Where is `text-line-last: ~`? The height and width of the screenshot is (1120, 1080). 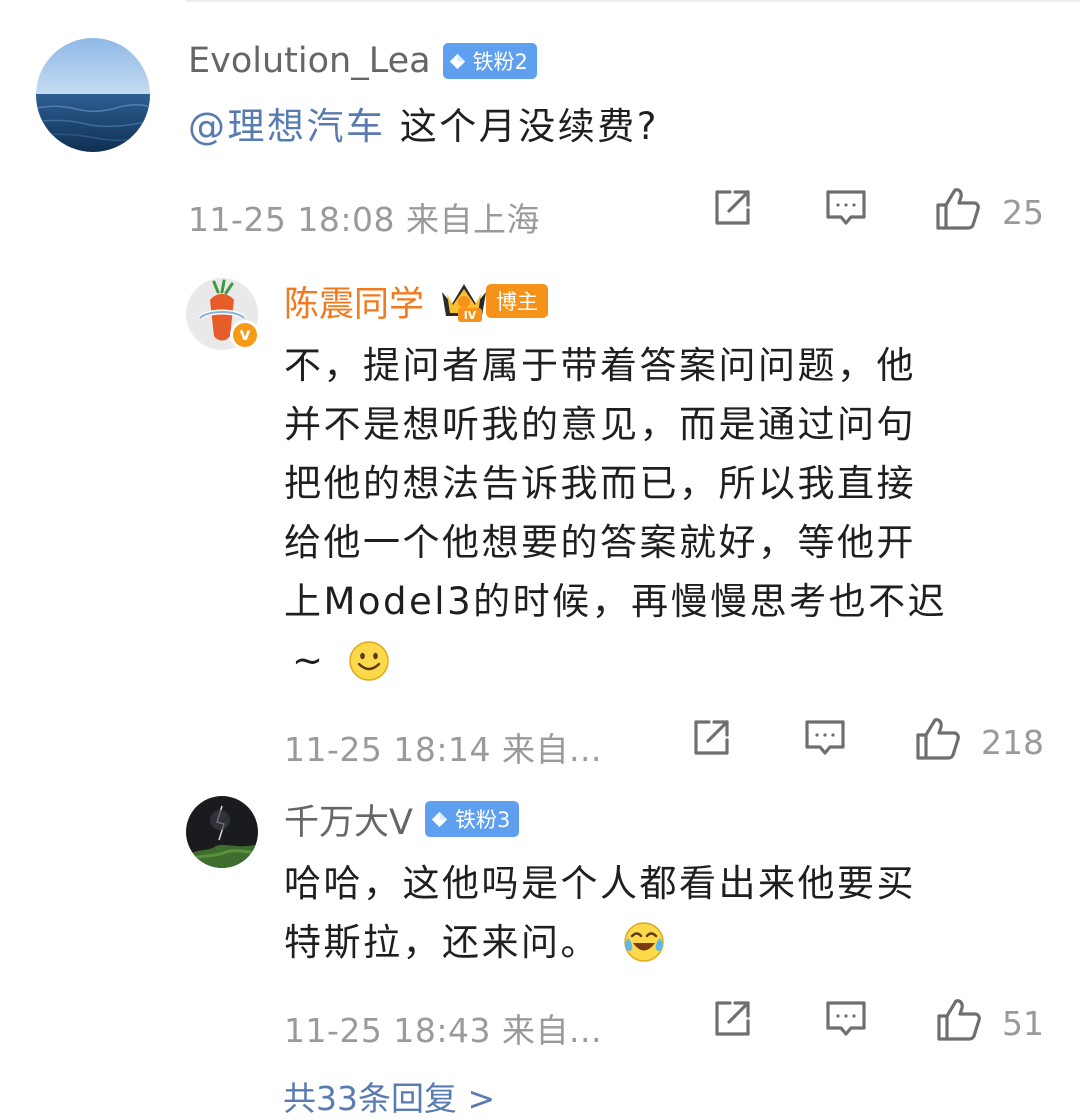 text-line-last: ~ is located at coordinates (674, 665).